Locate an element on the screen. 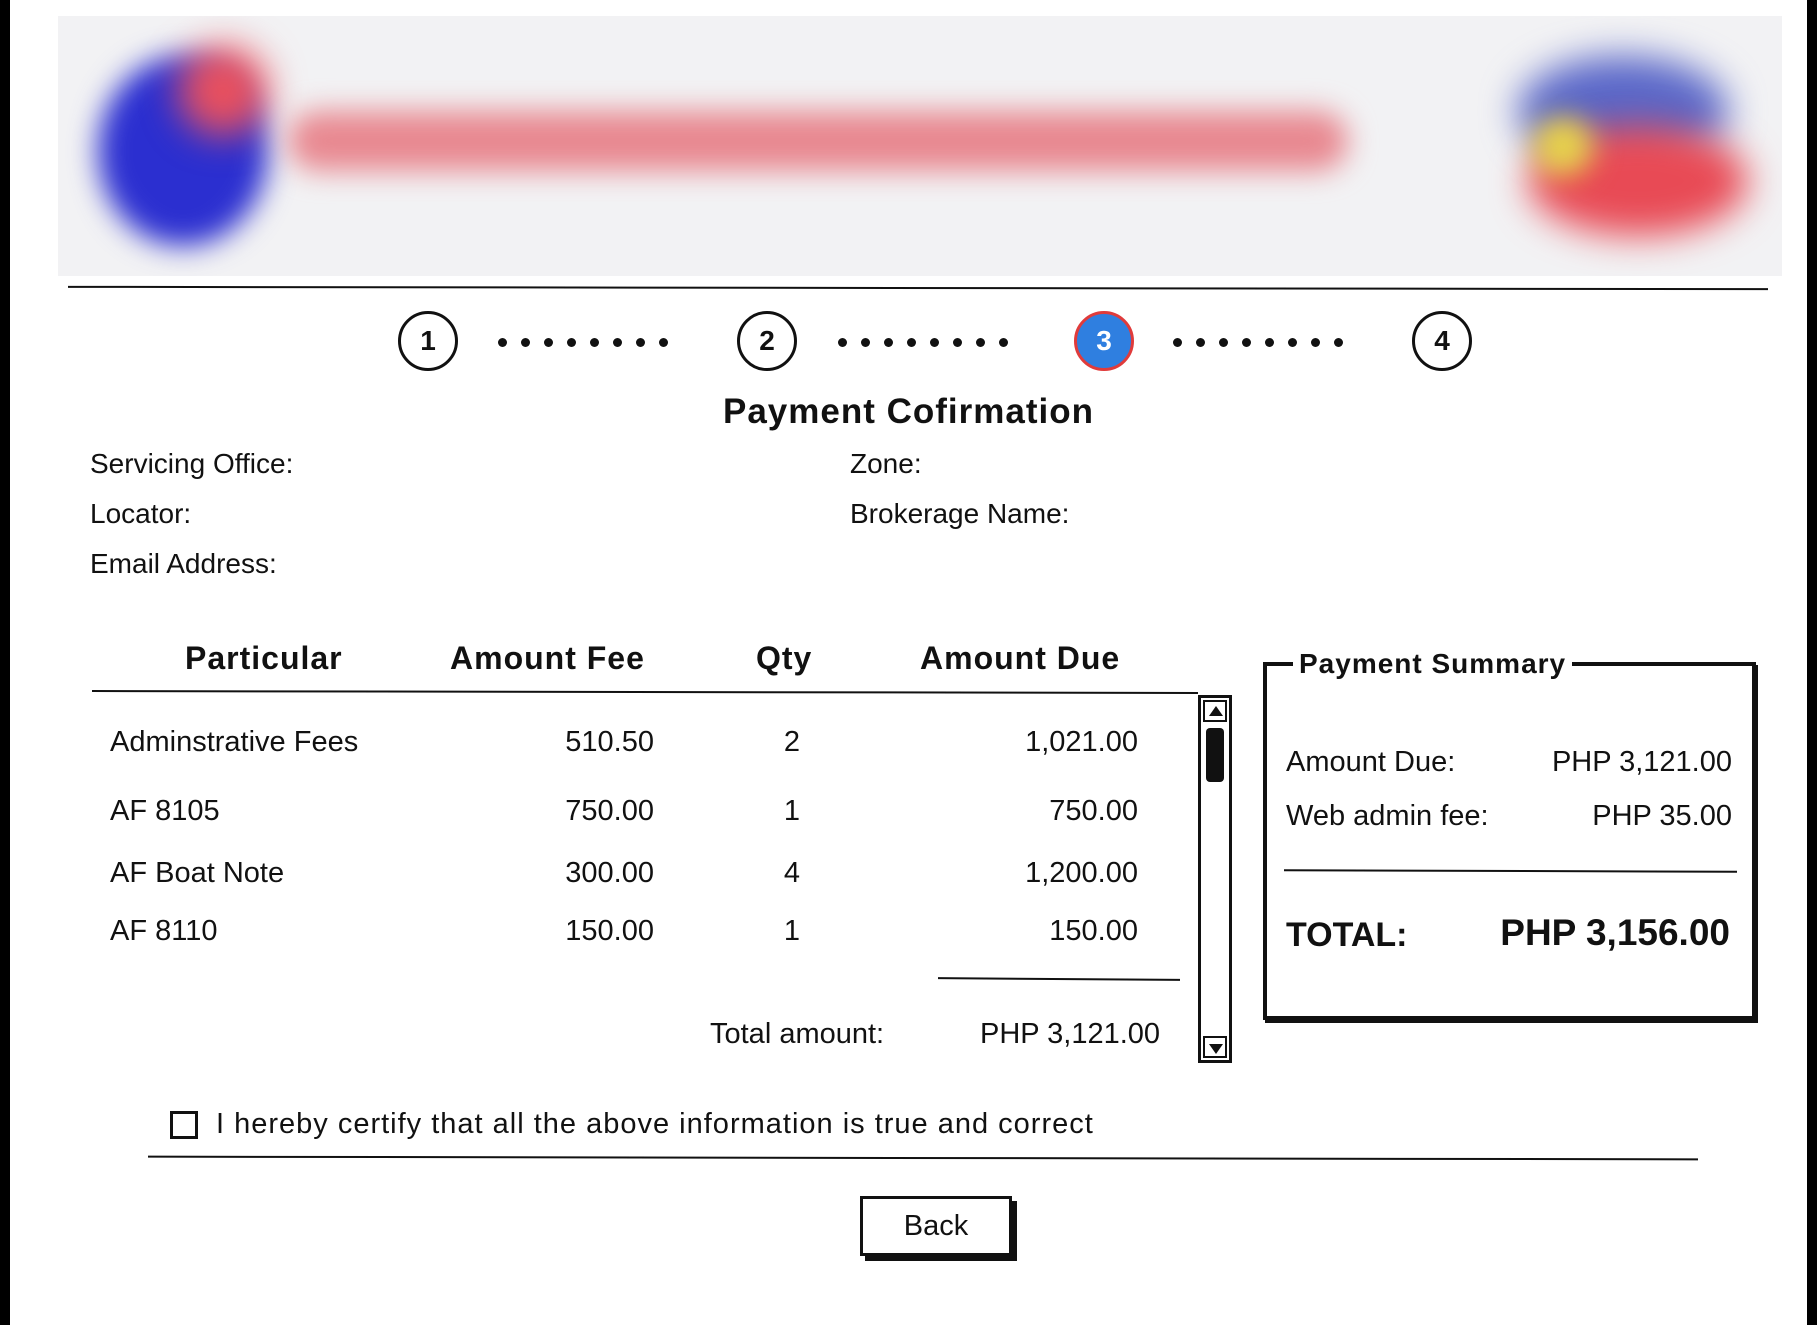 The height and width of the screenshot is (1325, 1817). summary-web-fee-value: PHP 35.00 is located at coordinates (1662, 816).